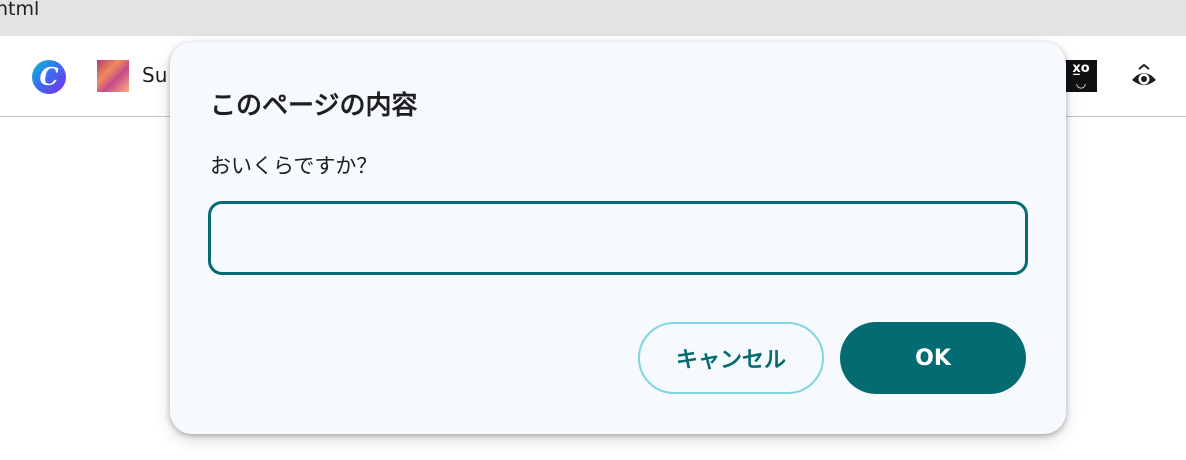 This screenshot has width=1186, height=460. I want to click on dialog-message: おいくらですか？, so click(294, 166).